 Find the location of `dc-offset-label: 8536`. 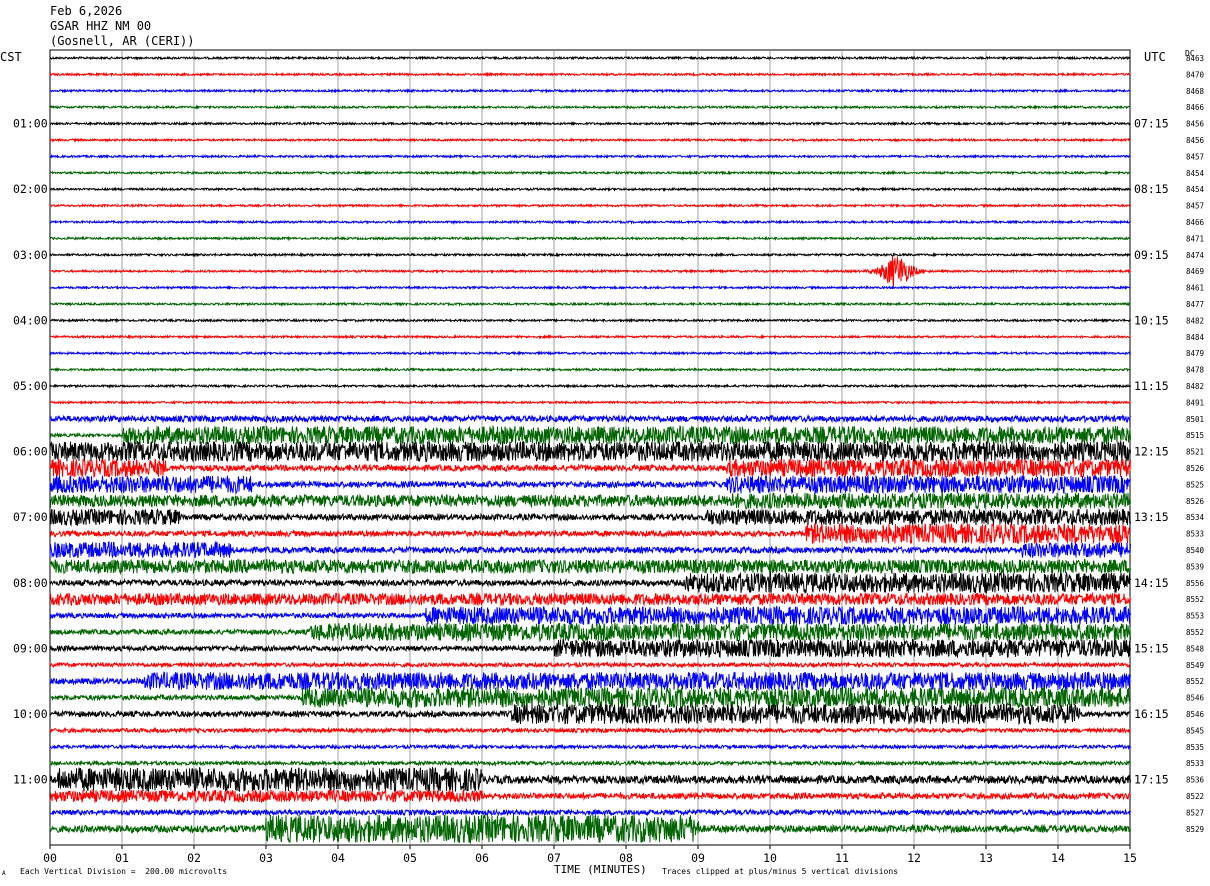

dc-offset-label: 8536 is located at coordinates (1195, 780).